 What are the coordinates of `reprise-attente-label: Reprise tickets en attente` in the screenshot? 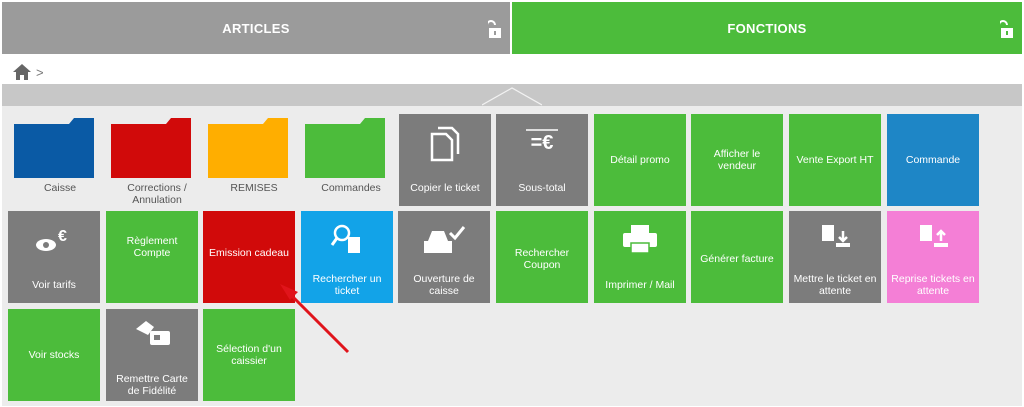 It's located at (933, 285).